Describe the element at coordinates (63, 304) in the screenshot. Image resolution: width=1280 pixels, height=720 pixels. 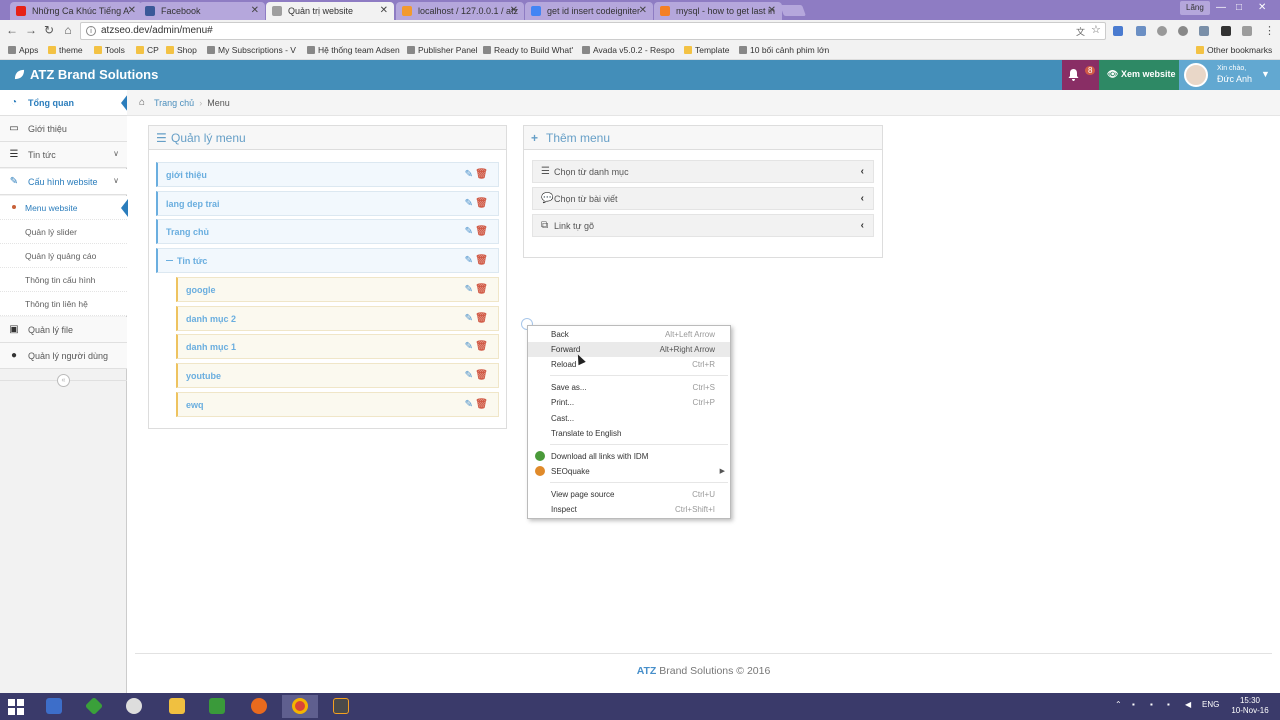
I see `sidebar-subitem-contact: Thông tin liên hệ` at that location.